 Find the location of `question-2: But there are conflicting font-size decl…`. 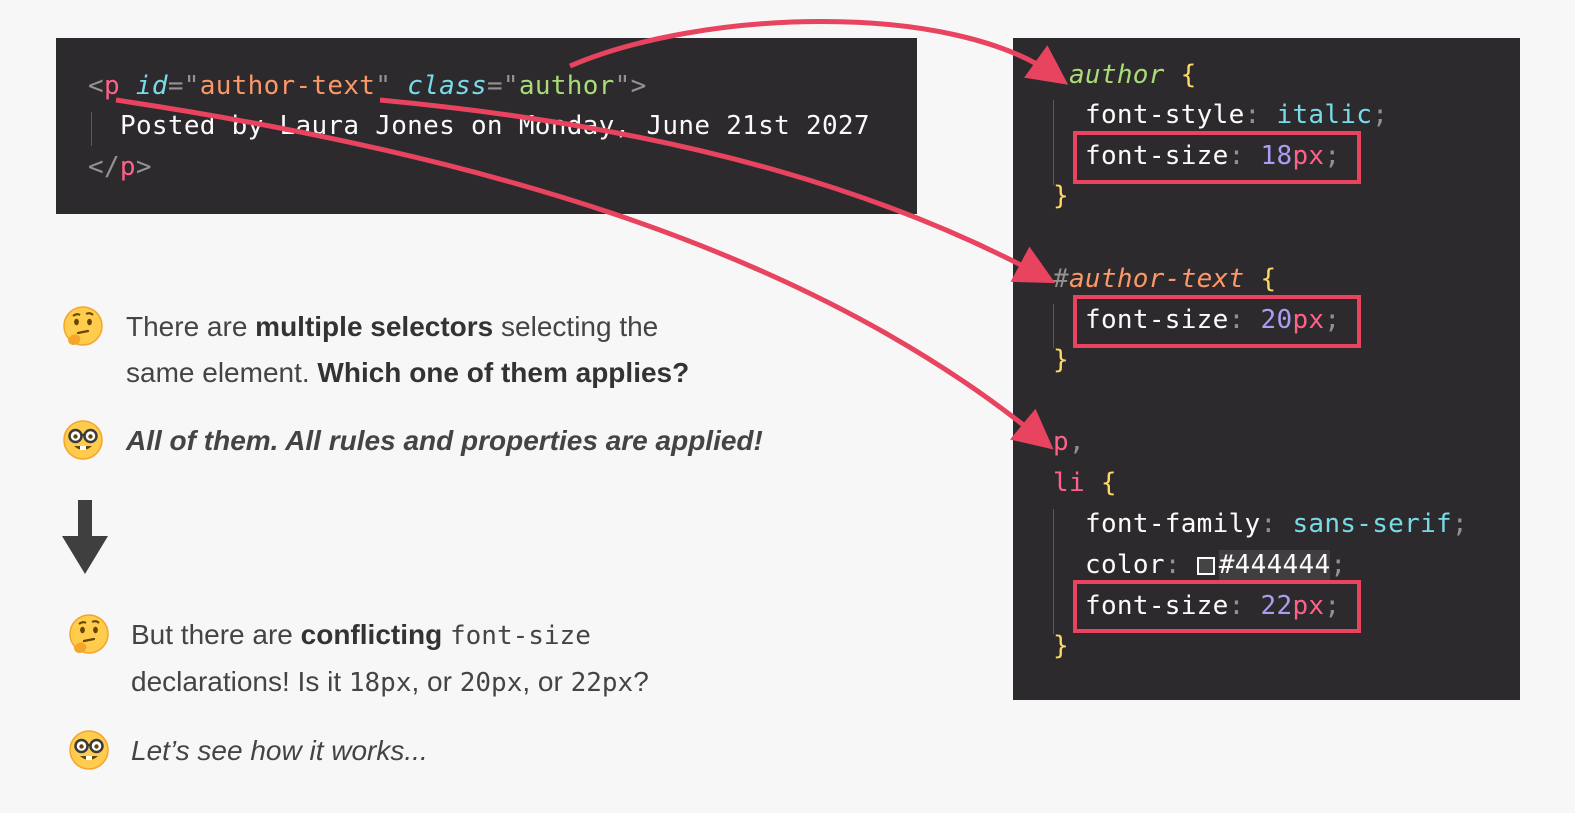

question-2: But there are conflicting font-size decl… is located at coordinates (390, 659).